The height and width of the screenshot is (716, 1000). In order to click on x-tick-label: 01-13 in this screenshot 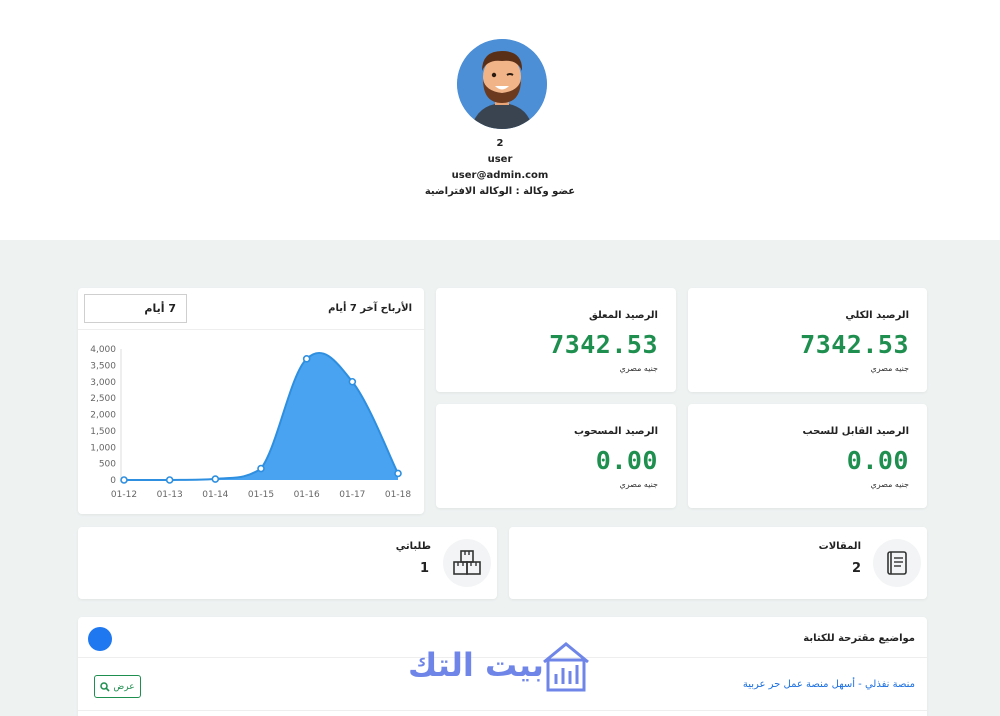, I will do `click(170, 495)`.